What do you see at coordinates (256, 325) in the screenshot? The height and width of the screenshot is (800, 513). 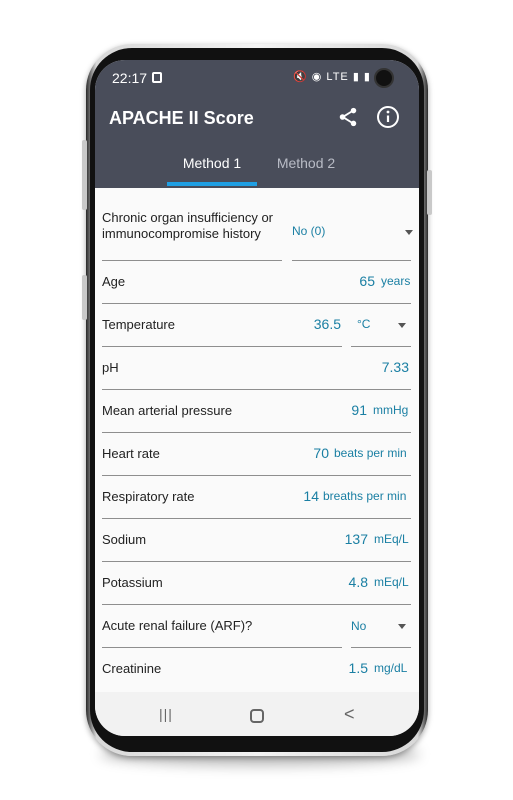 I see `temperature-row: Temperature 36.5 °C` at bounding box center [256, 325].